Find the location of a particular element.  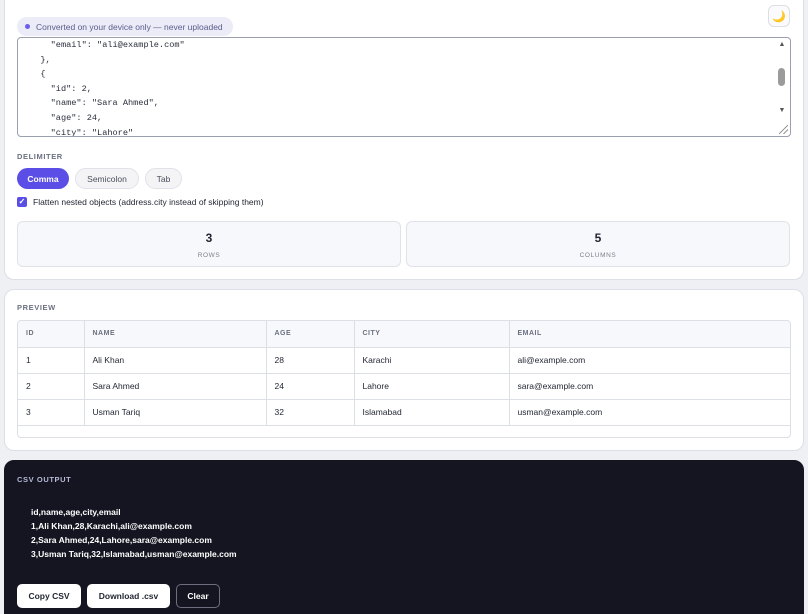

column-header-name: NAME is located at coordinates (175, 334).